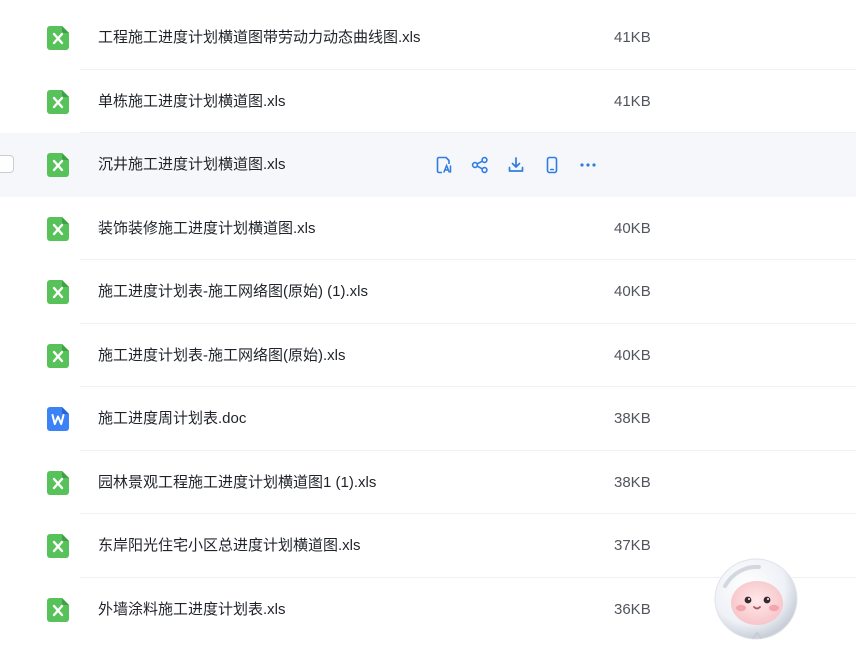 This screenshot has width=856, height=649. What do you see at coordinates (192, 102) in the screenshot?
I see `file-name: 单栋施工进度计划横道图.xls` at bounding box center [192, 102].